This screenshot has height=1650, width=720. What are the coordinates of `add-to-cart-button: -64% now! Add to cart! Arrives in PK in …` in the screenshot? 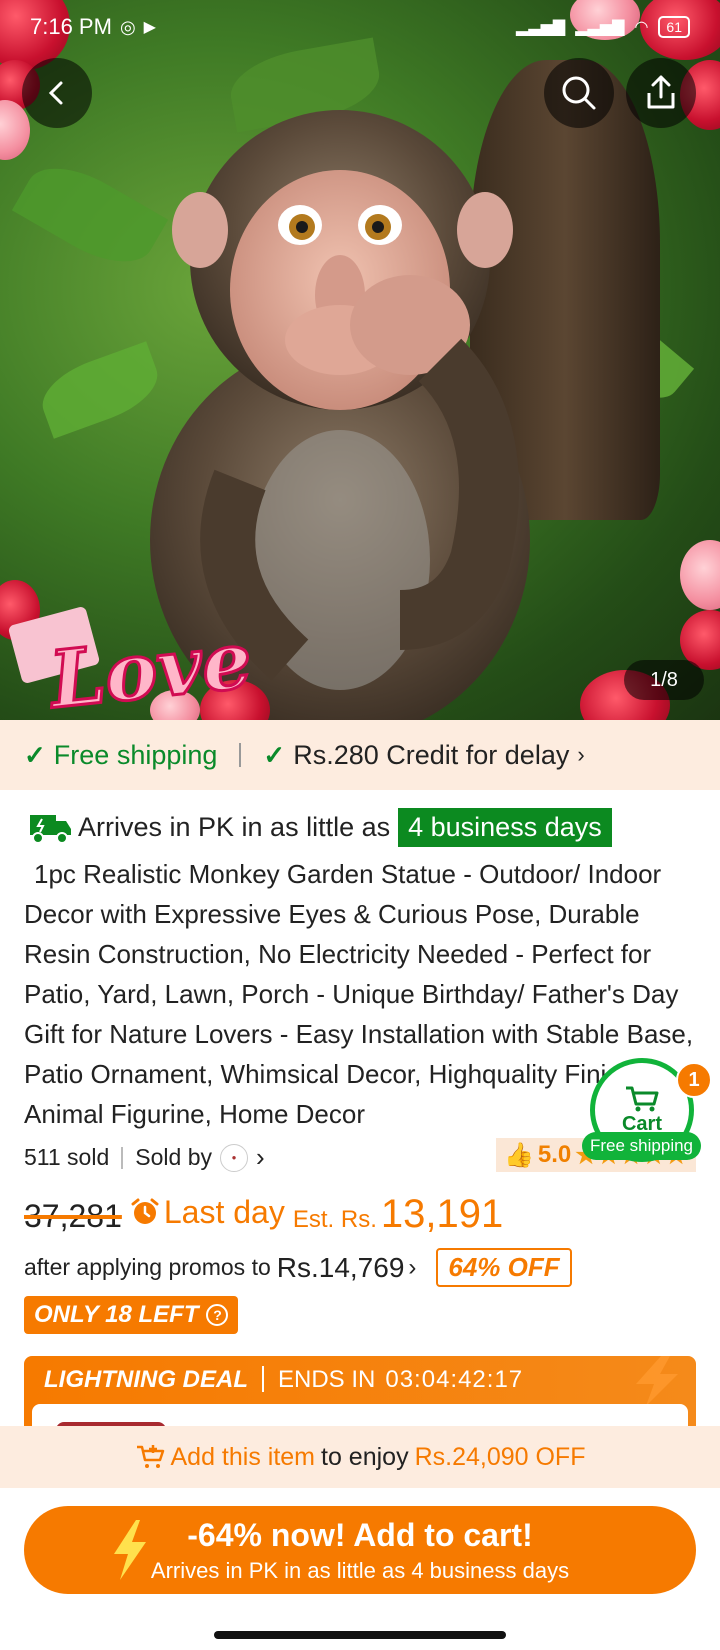 It's located at (360, 1550).